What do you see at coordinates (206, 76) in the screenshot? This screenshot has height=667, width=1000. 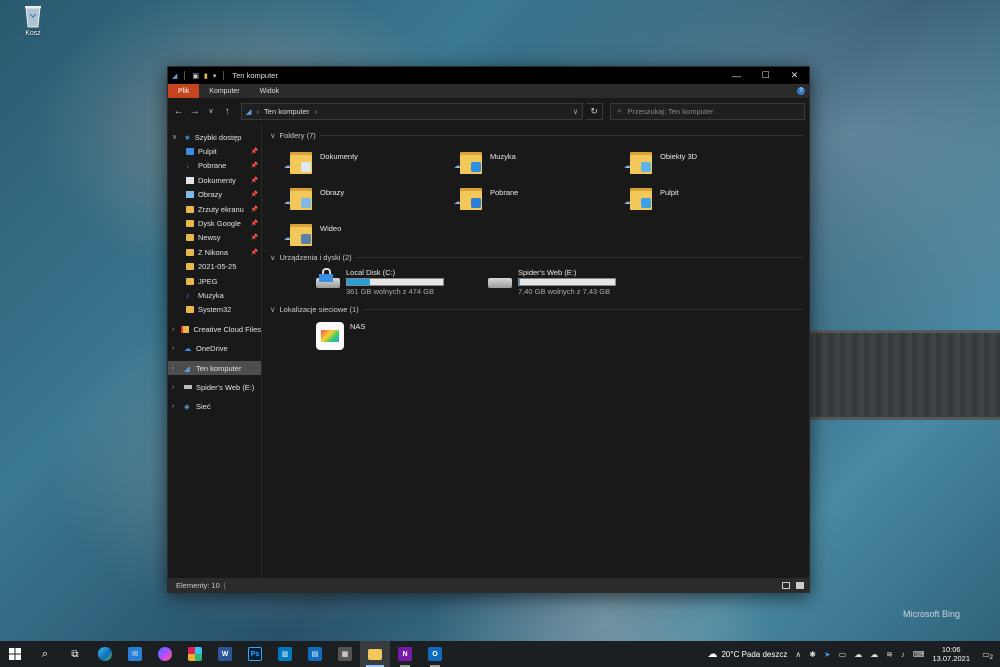 I see `new-folder-icon: ▮` at bounding box center [206, 76].